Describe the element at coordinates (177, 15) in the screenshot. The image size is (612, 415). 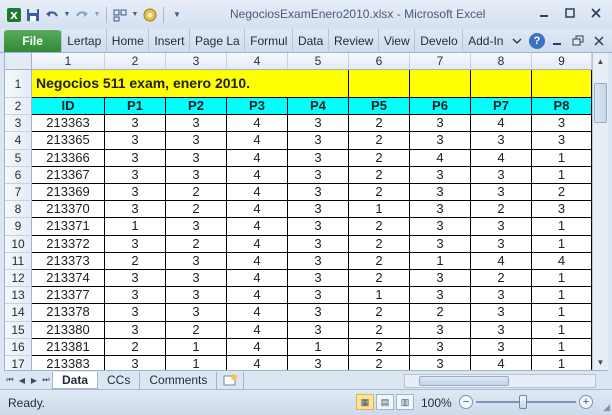
I see `customize-icon: ▼` at that location.